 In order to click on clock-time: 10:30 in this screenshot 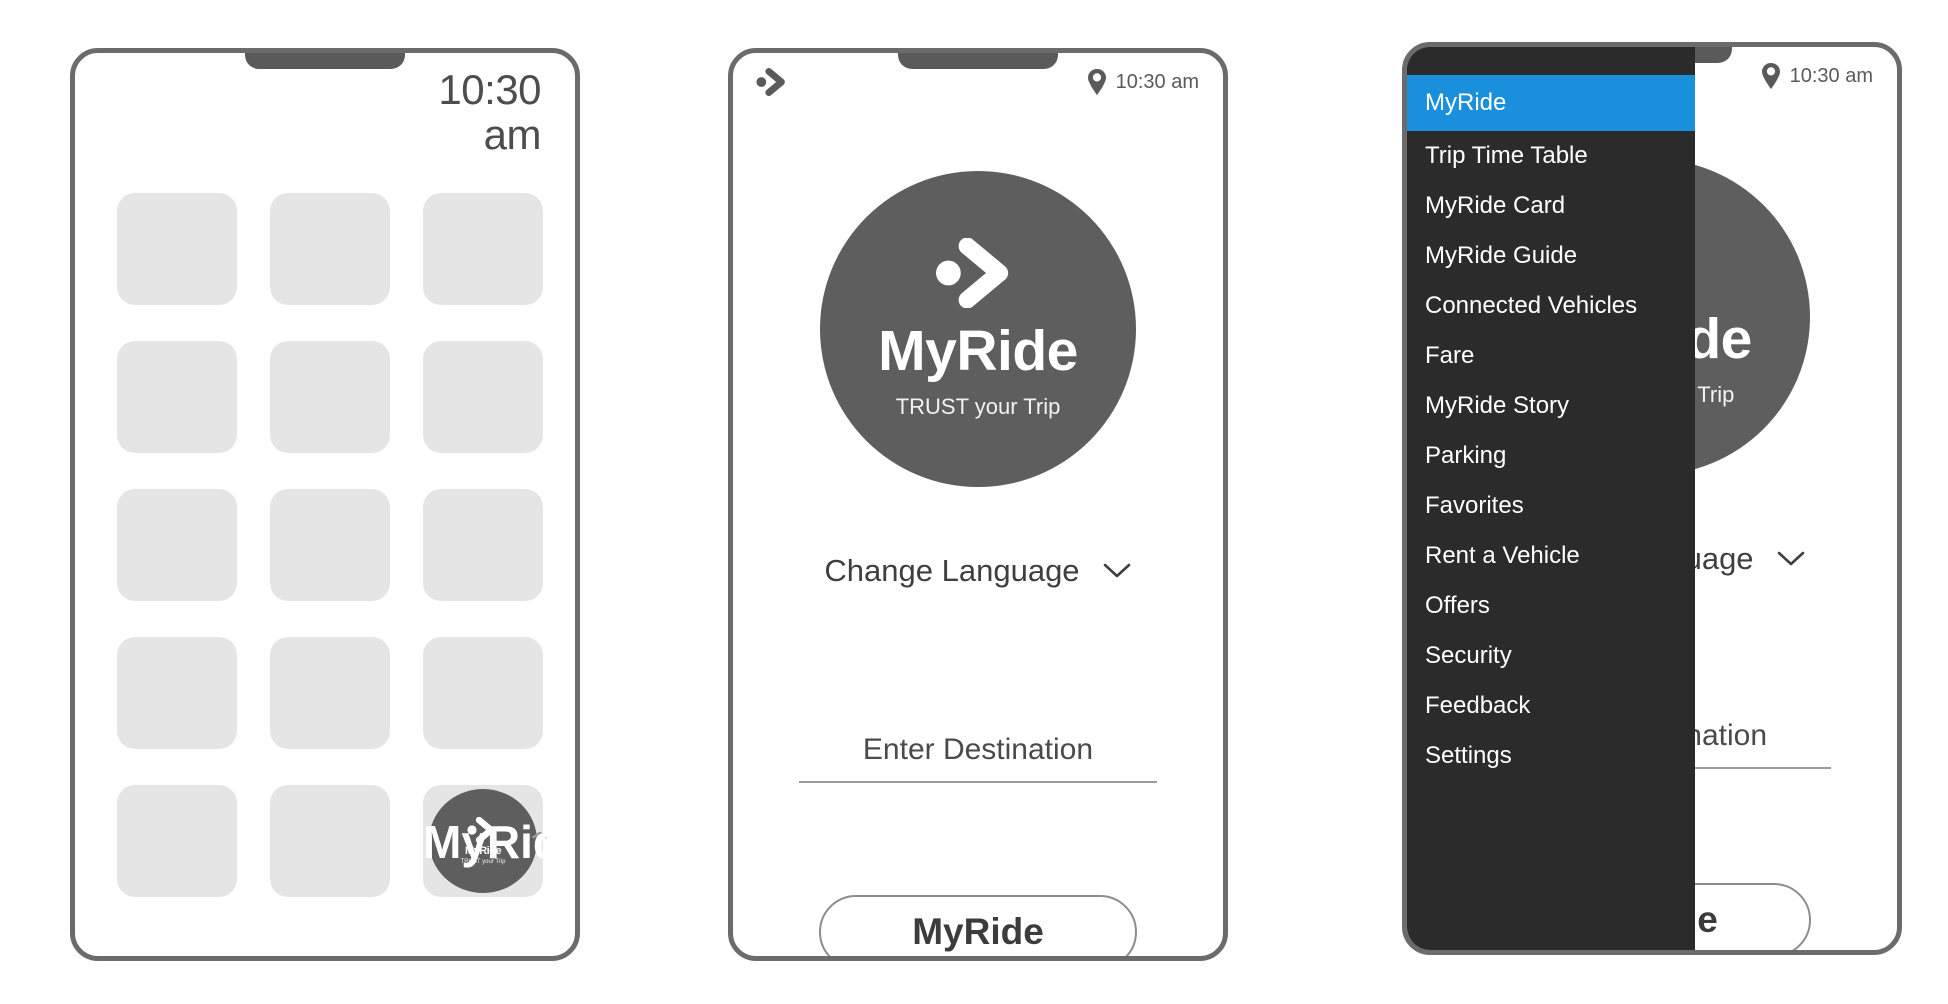, I will do `click(489, 89)`.